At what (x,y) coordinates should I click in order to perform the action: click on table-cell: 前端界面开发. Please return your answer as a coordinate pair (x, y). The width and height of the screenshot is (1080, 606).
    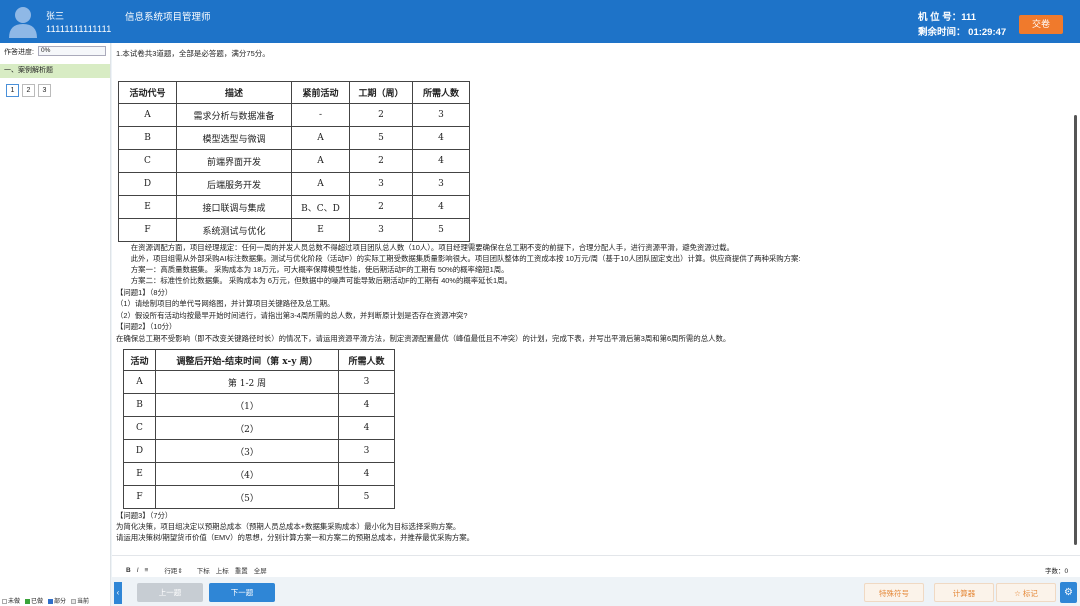
    Looking at the image, I should click on (234, 161).